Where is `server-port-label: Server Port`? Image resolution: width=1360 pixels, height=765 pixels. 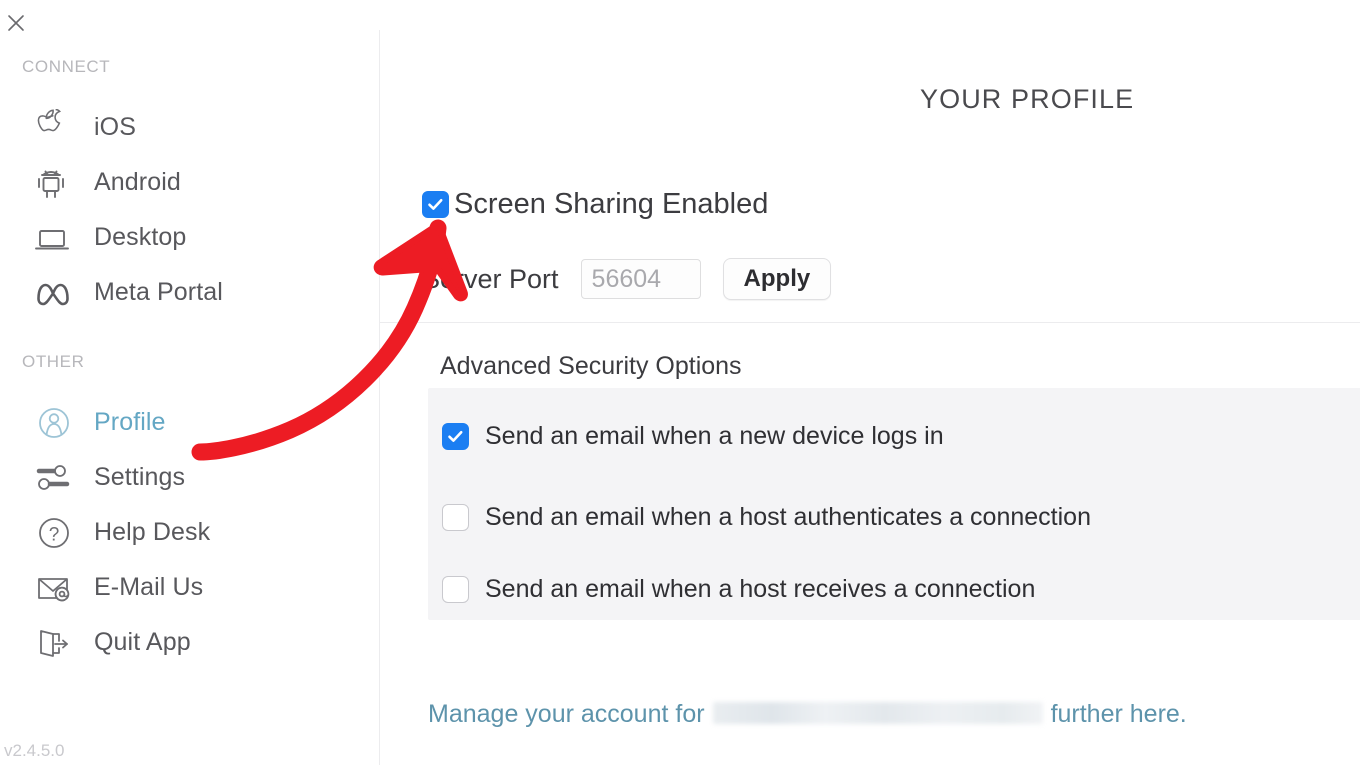 server-port-label: Server Port is located at coordinates (490, 278).